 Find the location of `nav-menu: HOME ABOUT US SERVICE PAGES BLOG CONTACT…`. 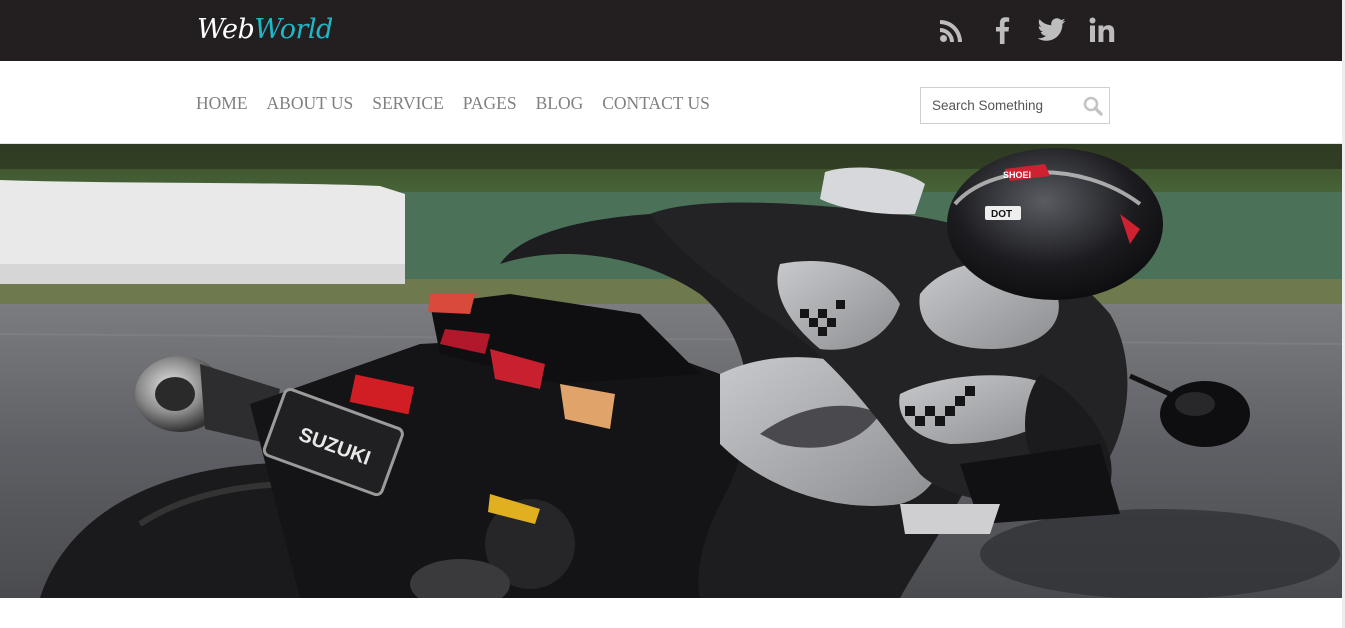

nav-menu: HOME ABOUT US SERVICE PAGES BLOG CONTACT… is located at coordinates (462, 103).